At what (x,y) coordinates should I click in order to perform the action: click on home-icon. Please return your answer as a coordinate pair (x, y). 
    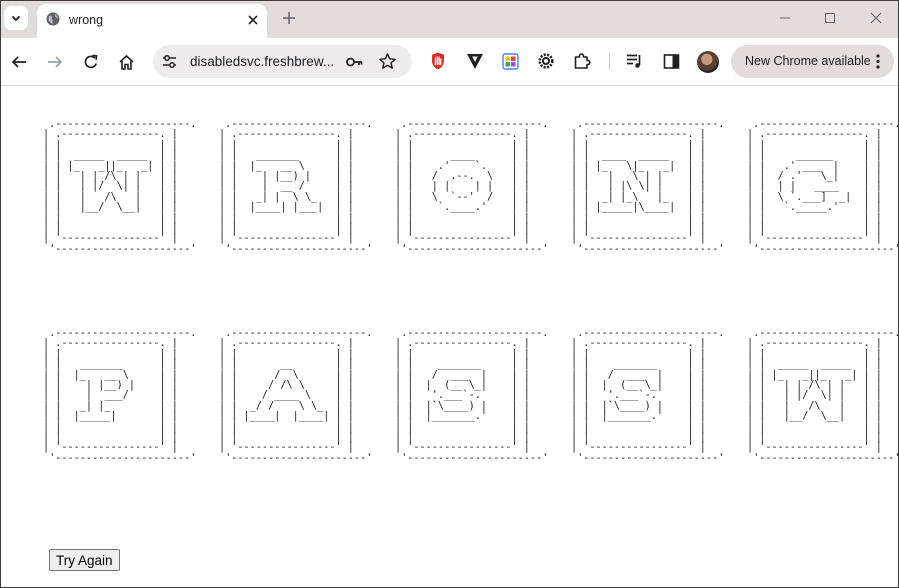
    Looking at the image, I should click on (126, 62).